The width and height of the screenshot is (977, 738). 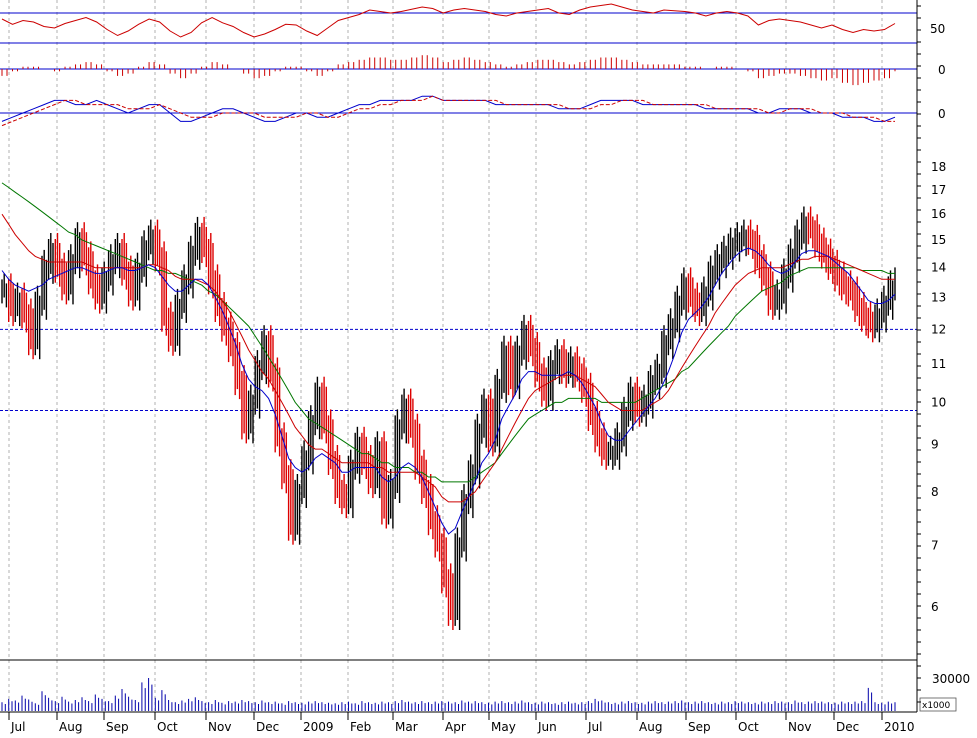 I want to click on price-tick-label: 10, so click(x=938, y=402).